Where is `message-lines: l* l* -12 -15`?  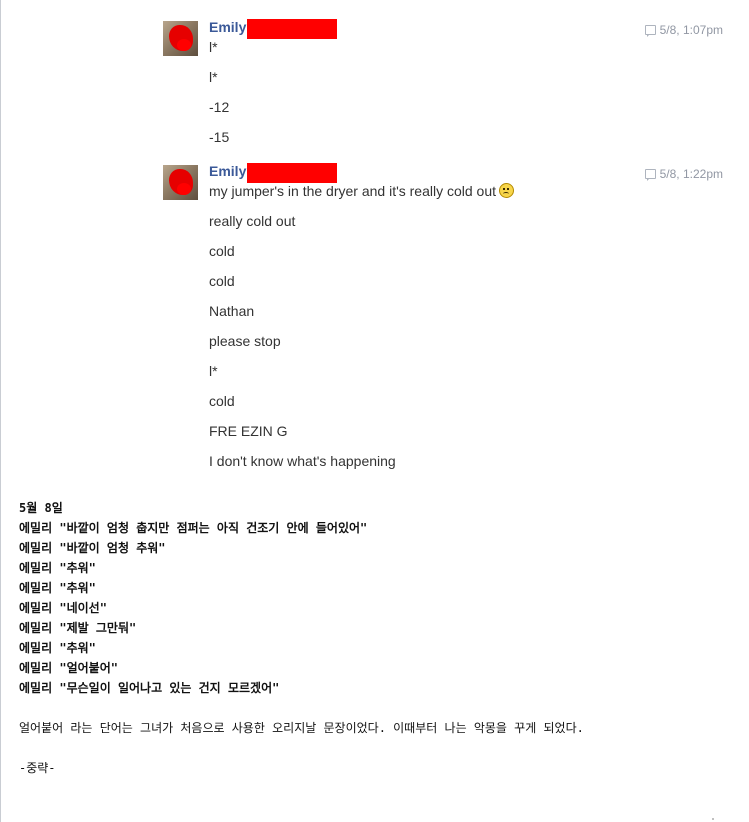 message-lines: l* l* -12 -15 is located at coordinates (219, 97).